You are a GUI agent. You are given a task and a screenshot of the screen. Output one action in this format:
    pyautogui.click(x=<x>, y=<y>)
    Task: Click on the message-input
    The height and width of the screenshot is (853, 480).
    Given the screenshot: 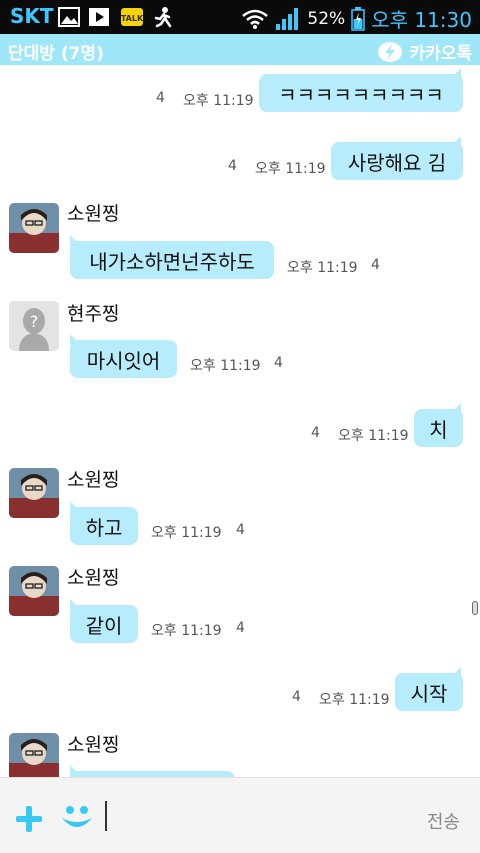 What is the action you would take?
    pyautogui.click(x=253, y=816)
    